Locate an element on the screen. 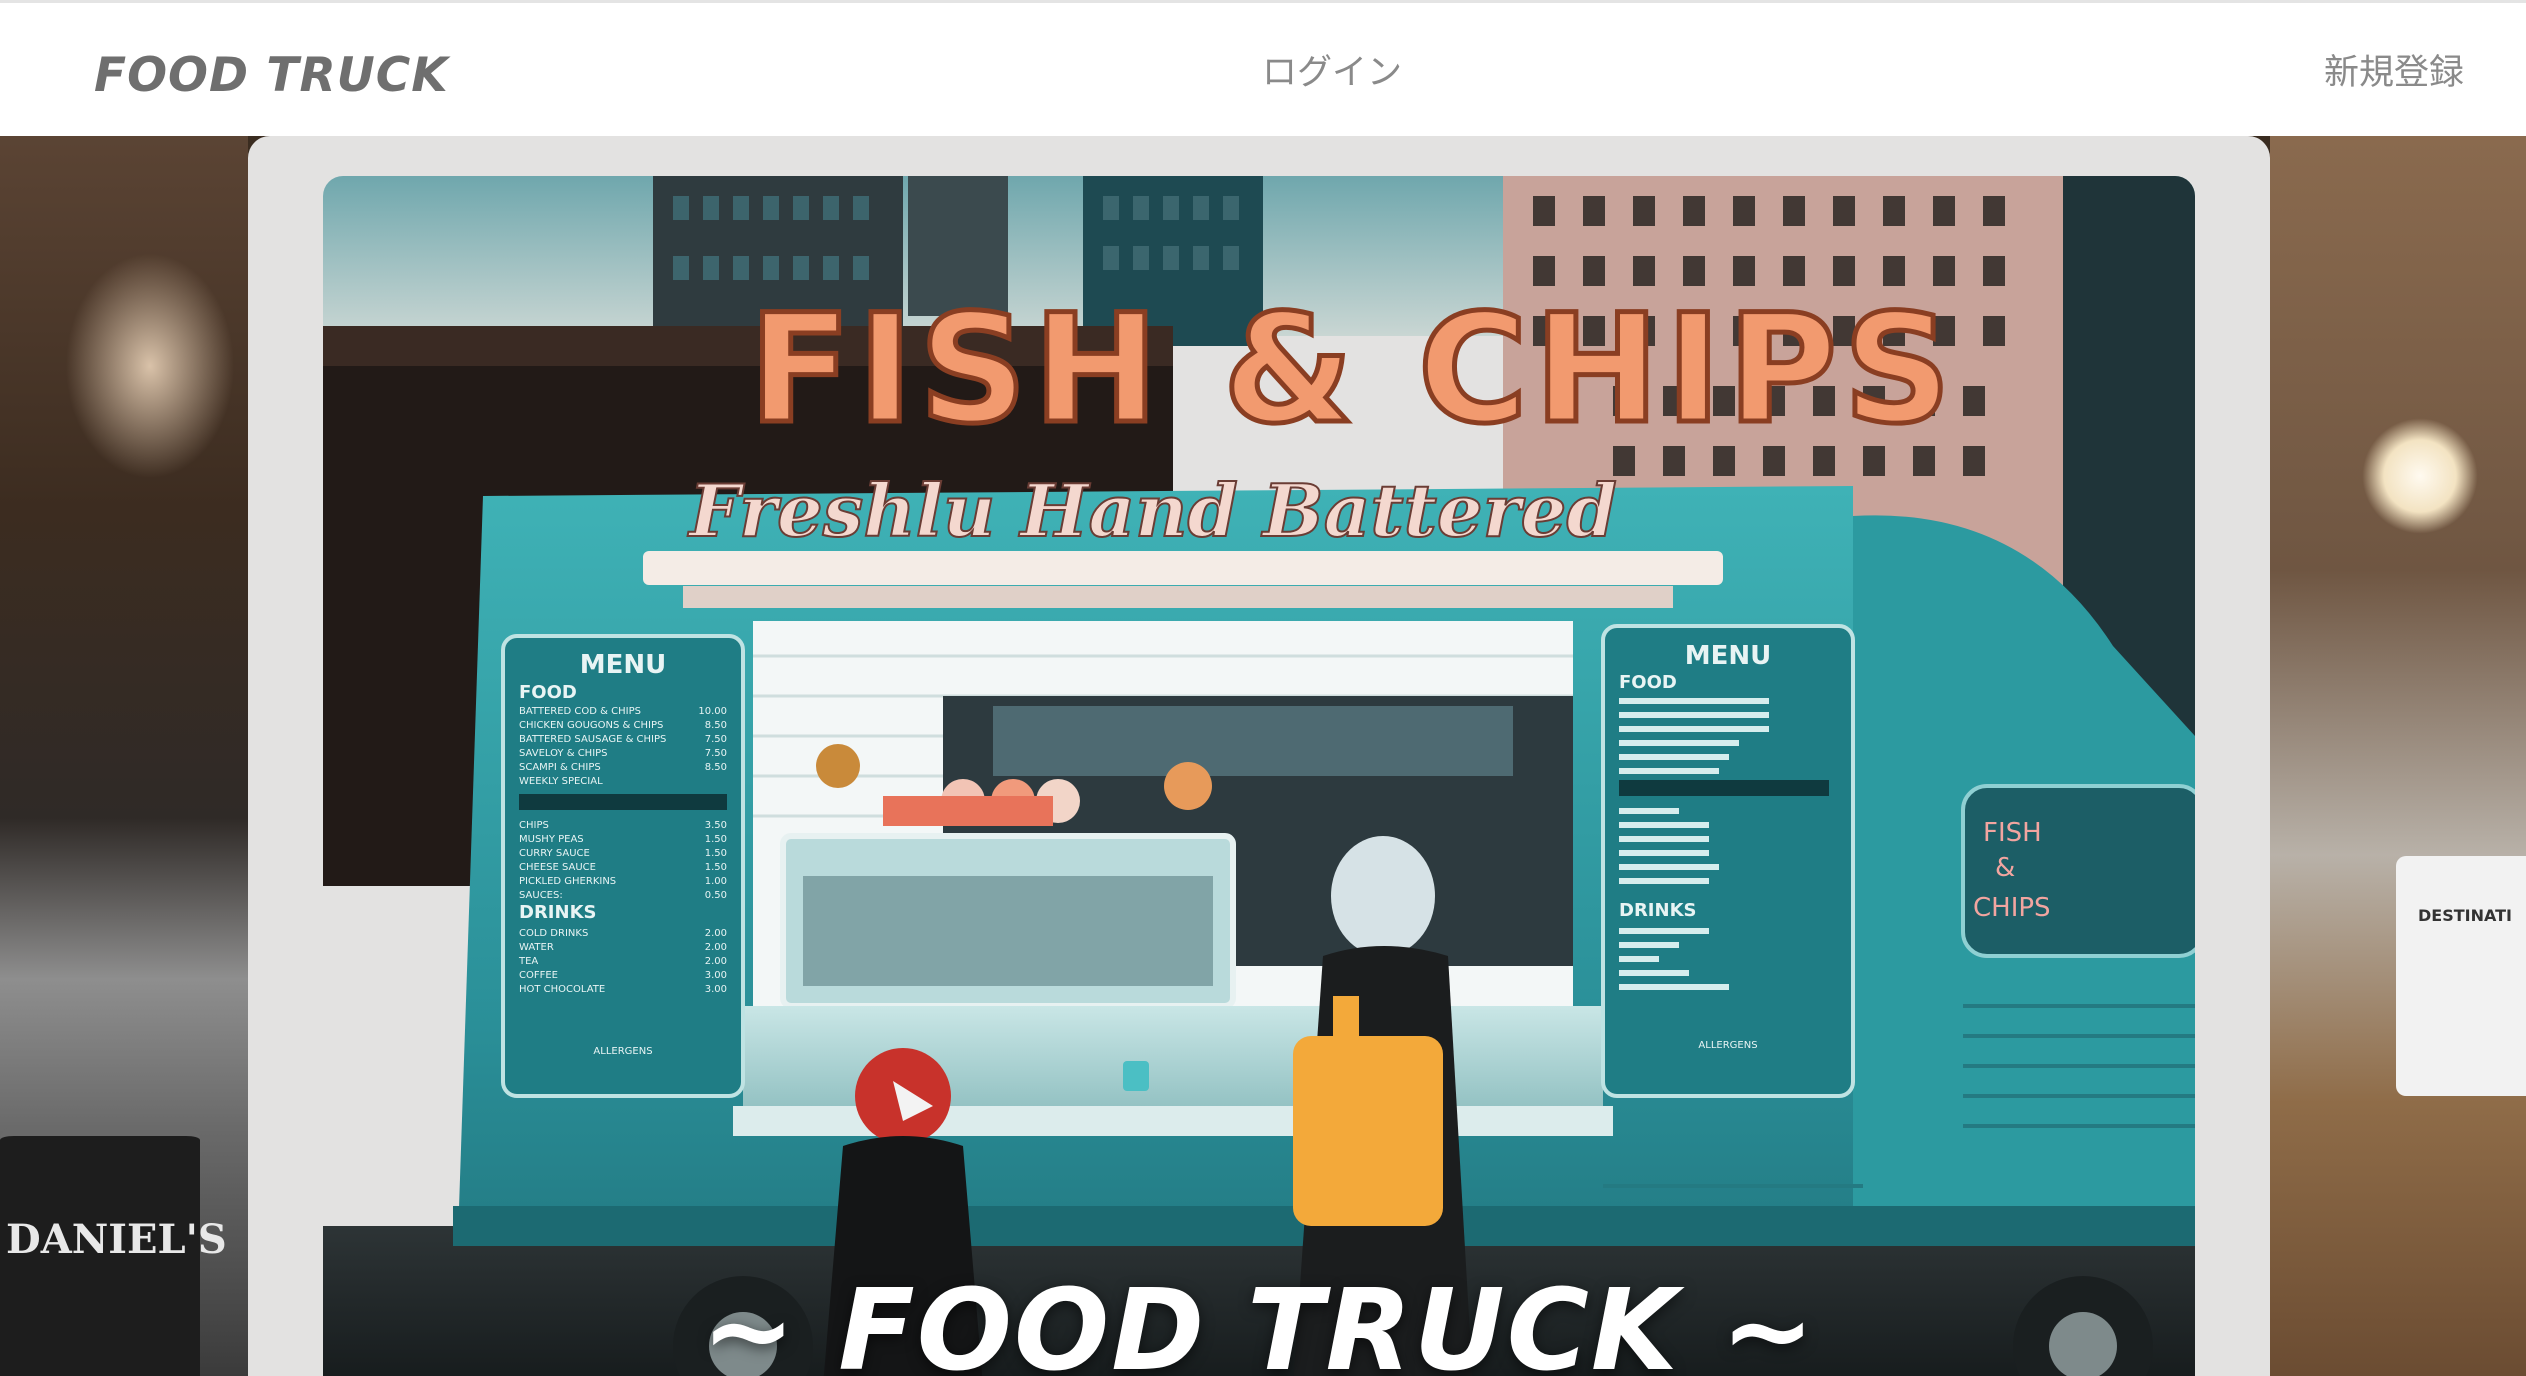  site-logo: FOOD TRUCK is located at coordinates (271, 76).